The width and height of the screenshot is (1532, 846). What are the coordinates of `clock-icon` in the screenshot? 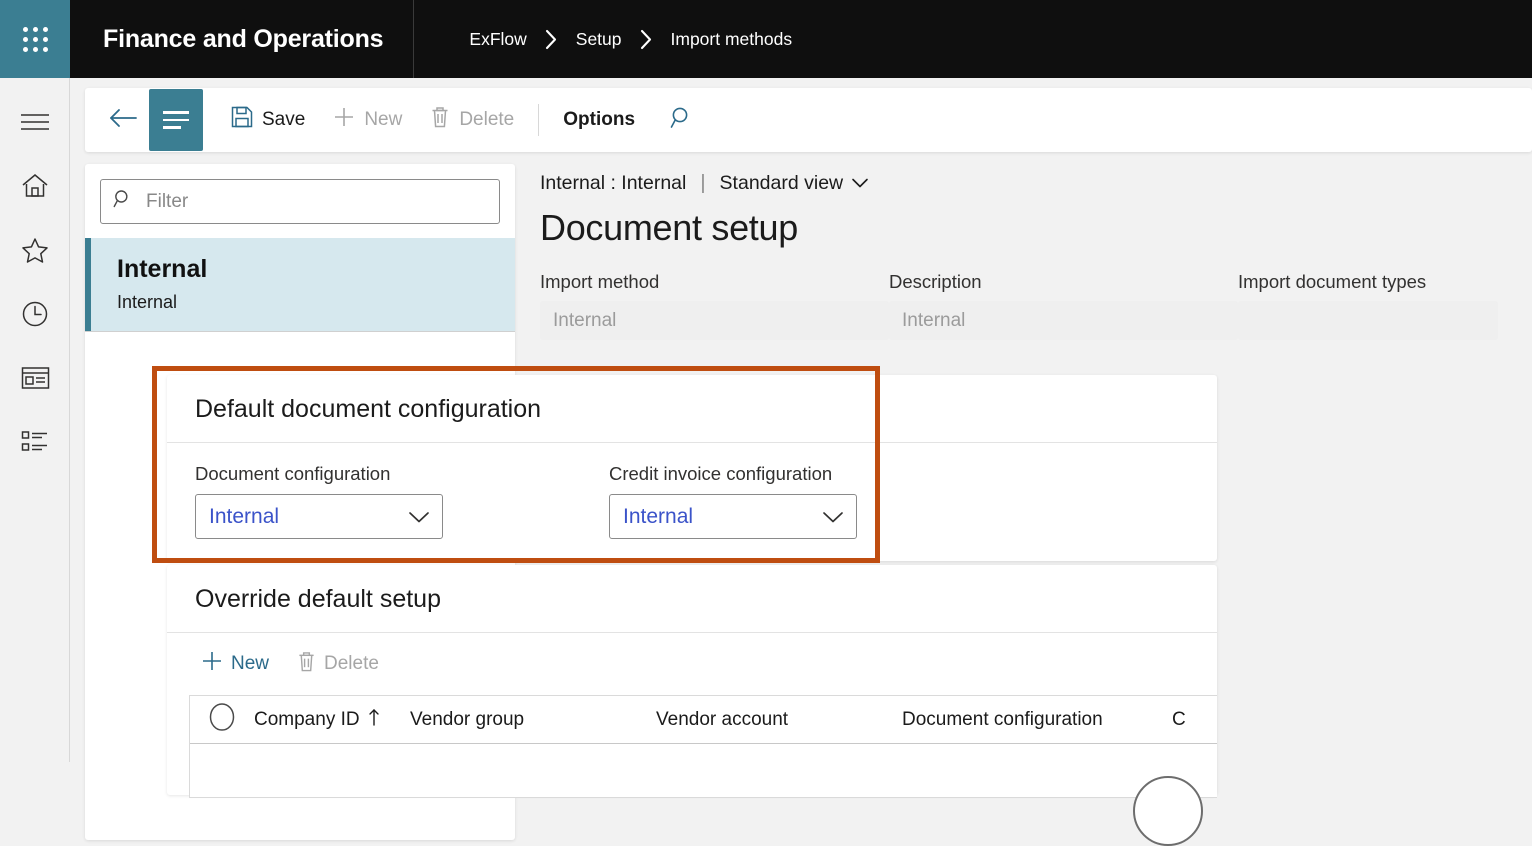 It's located at (35, 314).